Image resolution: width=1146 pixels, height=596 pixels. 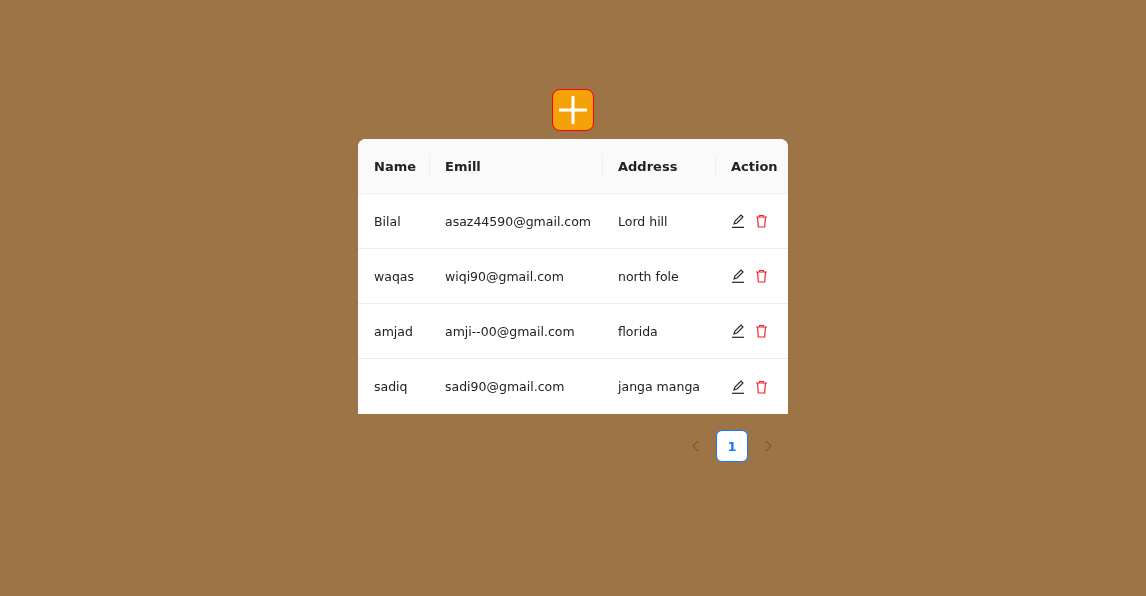 I want to click on table-cell: florida, so click(x=638, y=331).